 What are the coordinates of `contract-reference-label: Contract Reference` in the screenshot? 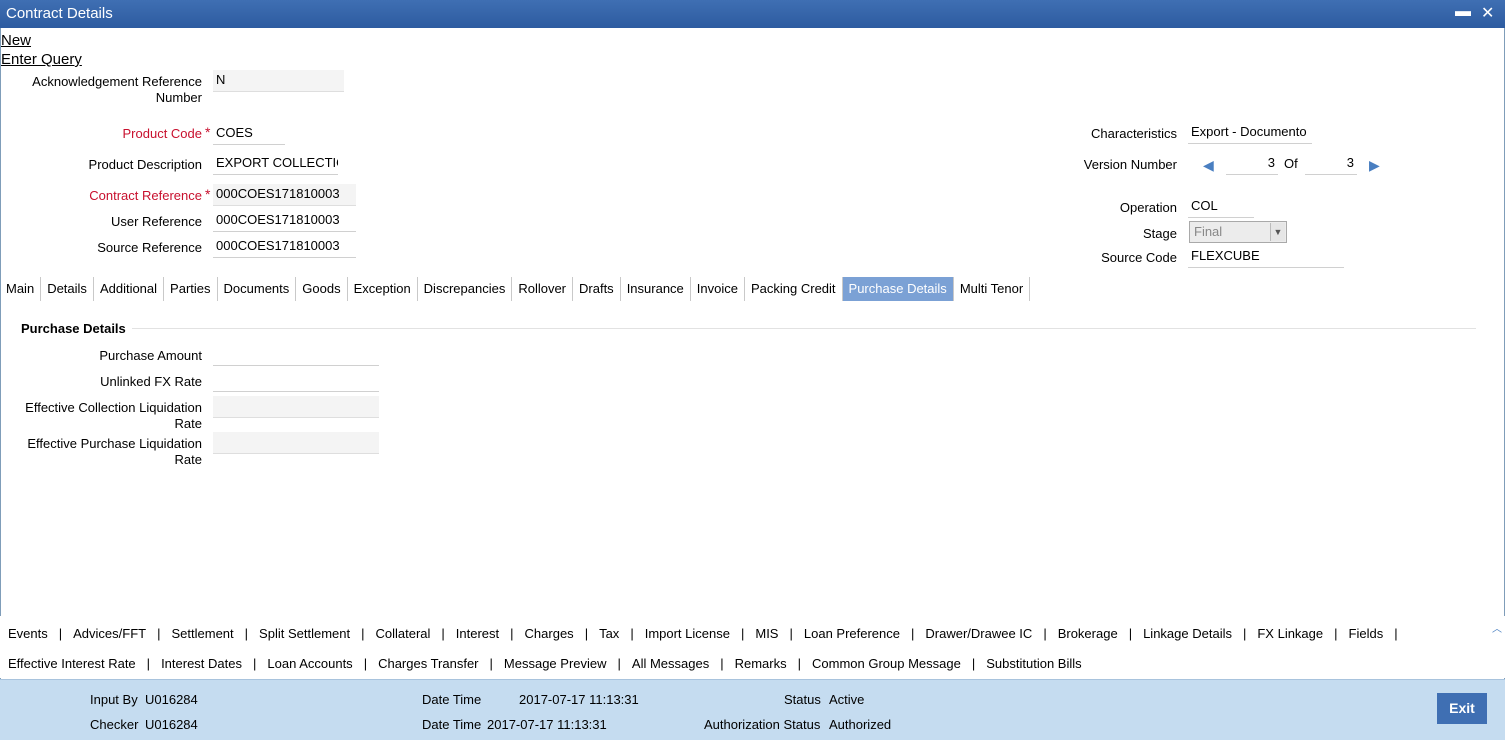 It's located at (145, 195).